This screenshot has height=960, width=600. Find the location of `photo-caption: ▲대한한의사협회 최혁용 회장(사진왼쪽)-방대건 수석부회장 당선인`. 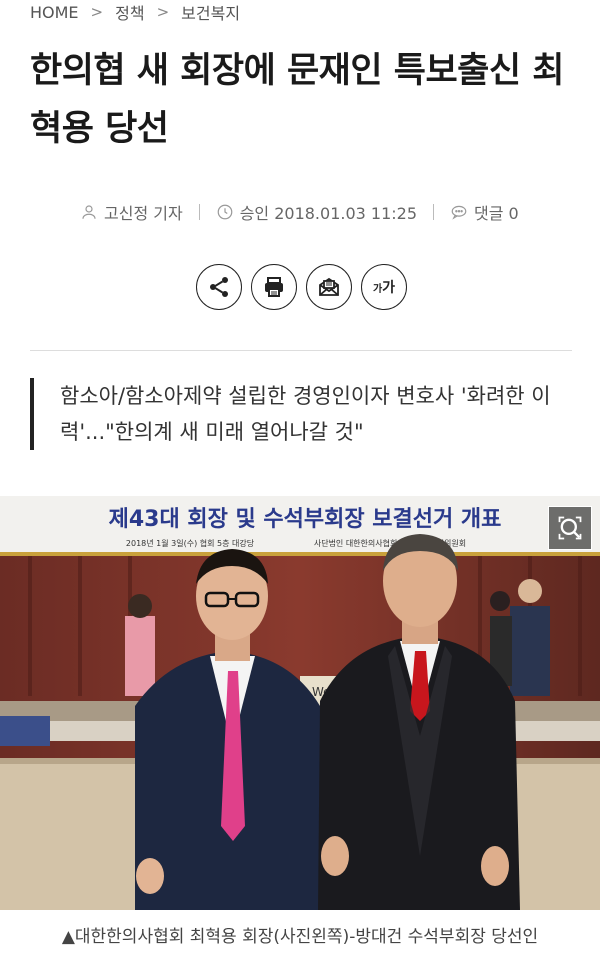

photo-caption: ▲대한한의사협회 최혁용 회장(사진왼쪽)-방대건 수석부회장 당선인 is located at coordinates (300, 937).